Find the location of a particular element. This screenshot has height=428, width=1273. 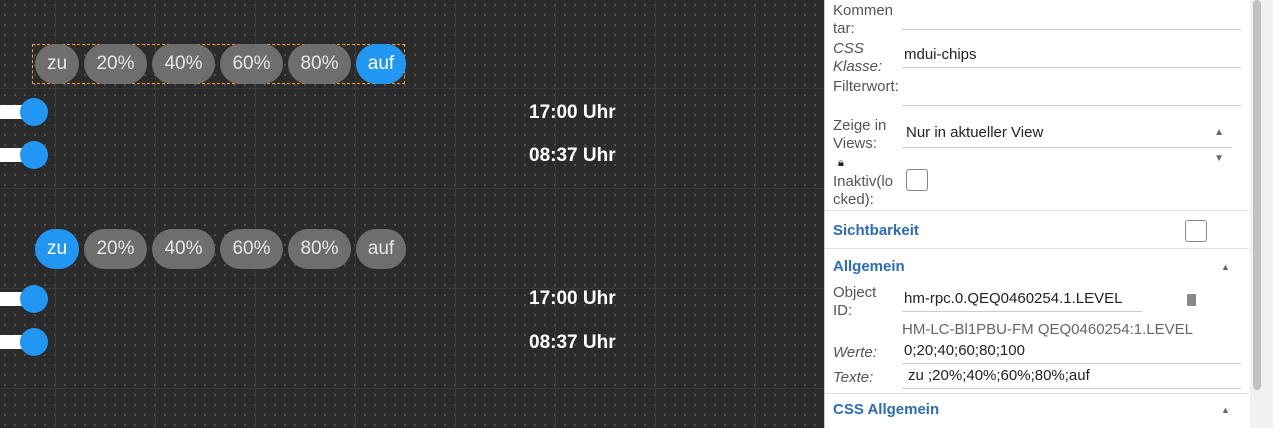

object-id-label: Object ID: is located at coordinates (855, 301).